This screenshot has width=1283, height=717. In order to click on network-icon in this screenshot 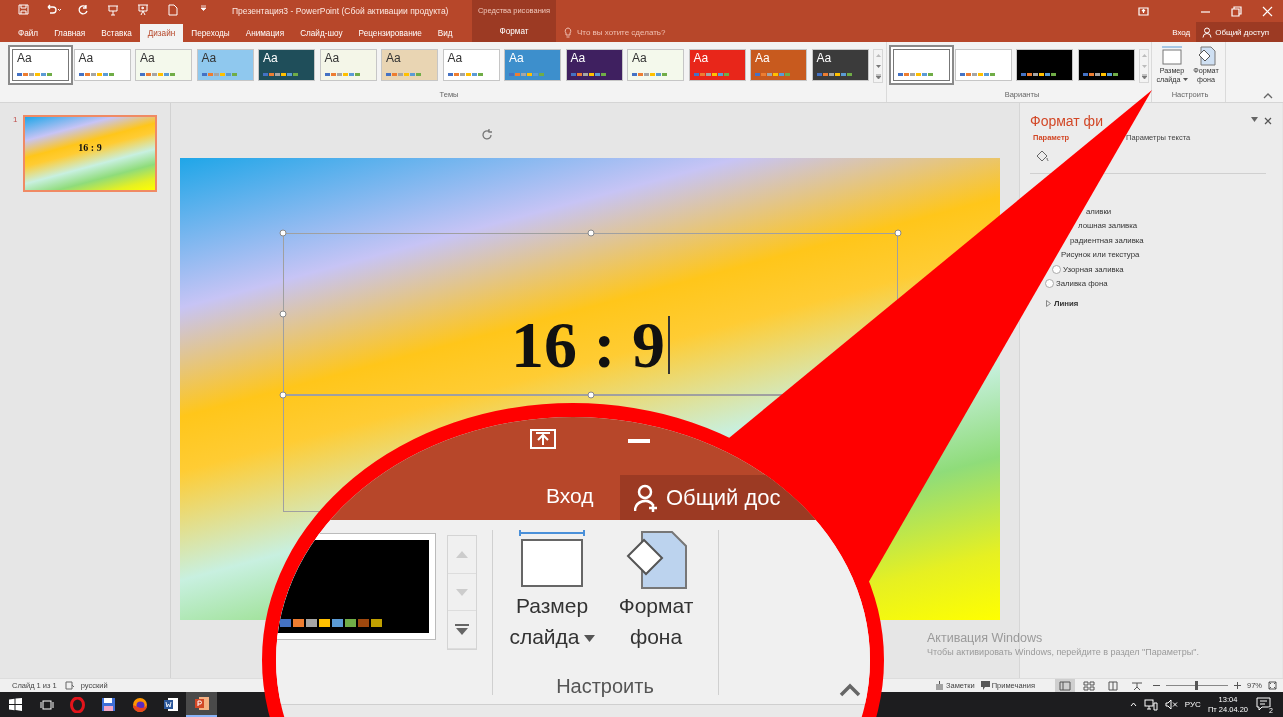, I will do `click(1150, 704)`.